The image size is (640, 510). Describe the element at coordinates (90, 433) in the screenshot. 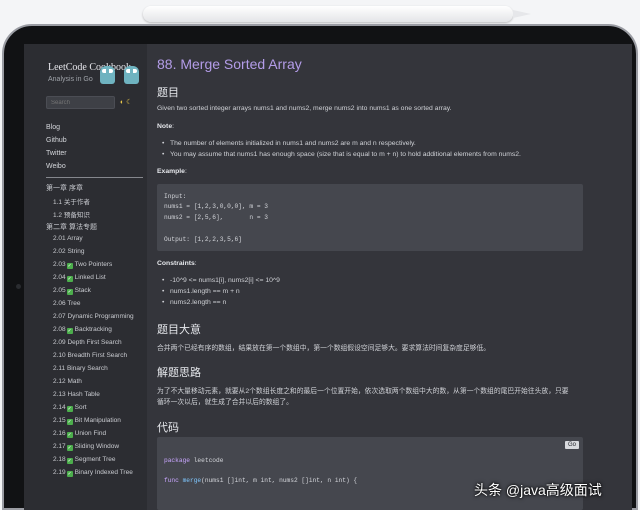

I see `sidebar-item-label: Union Find` at that location.